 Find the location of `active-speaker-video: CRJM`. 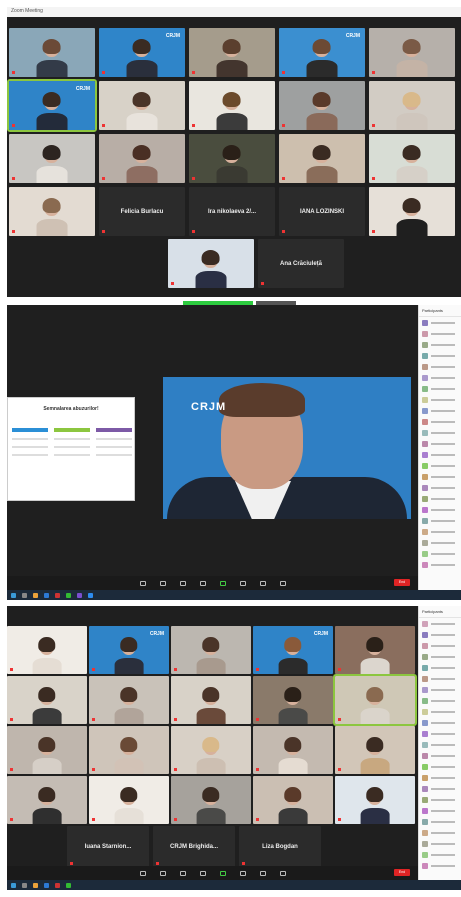

active-speaker-video: CRJM is located at coordinates (287, 448).